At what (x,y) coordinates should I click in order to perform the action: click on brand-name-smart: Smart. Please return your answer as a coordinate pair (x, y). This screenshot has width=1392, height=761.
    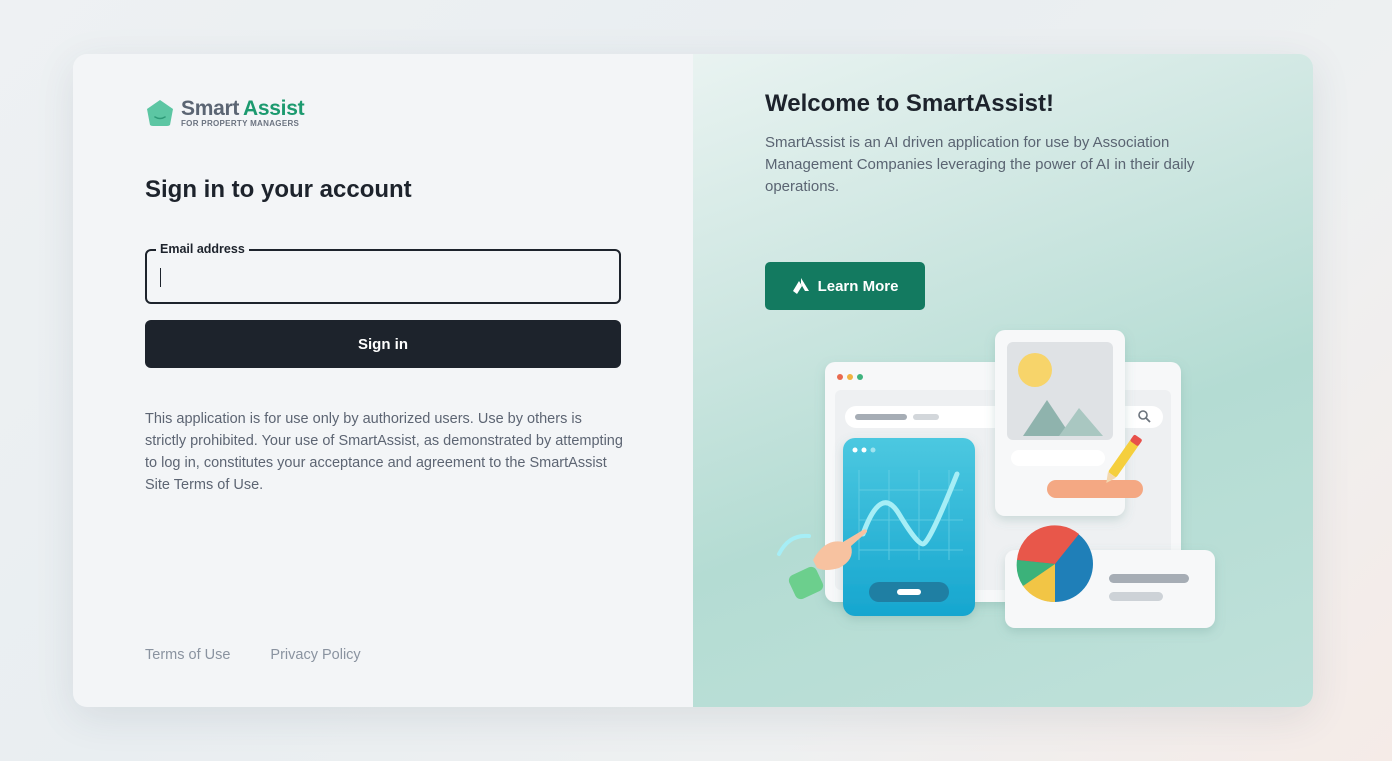
    Looking at the image, I should click on (210, 108).